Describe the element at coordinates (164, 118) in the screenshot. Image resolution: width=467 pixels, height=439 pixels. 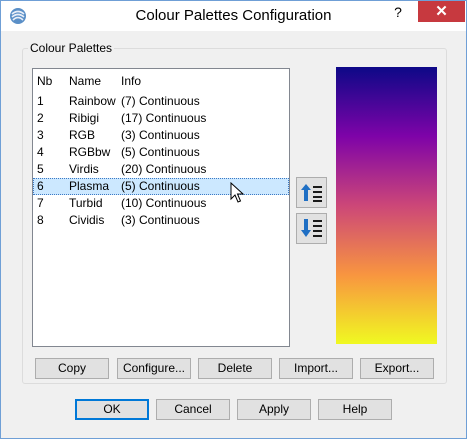
I see `row-info: (17) Continuous` at that location.